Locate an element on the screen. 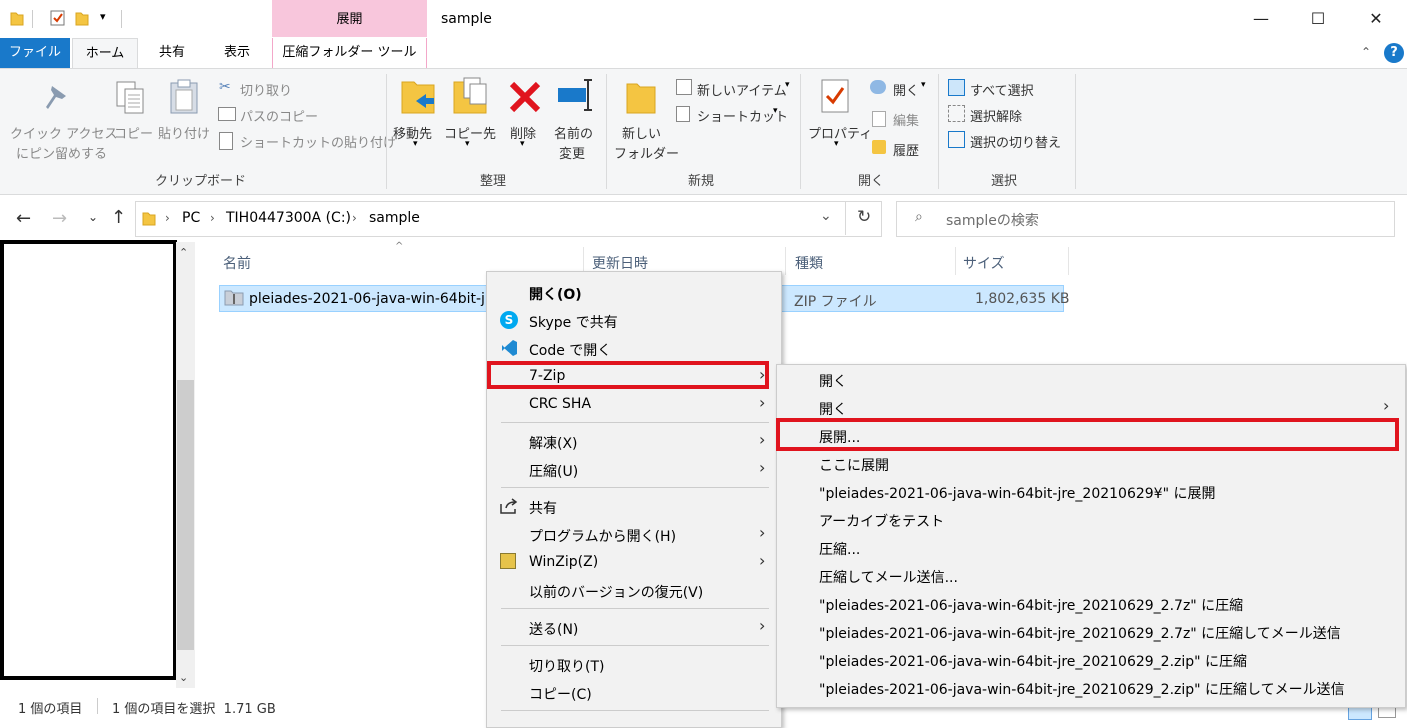 This screenshot has height=728, width=1407. menu-item-copy: コピー(C) is located at coordinates (560, 694).